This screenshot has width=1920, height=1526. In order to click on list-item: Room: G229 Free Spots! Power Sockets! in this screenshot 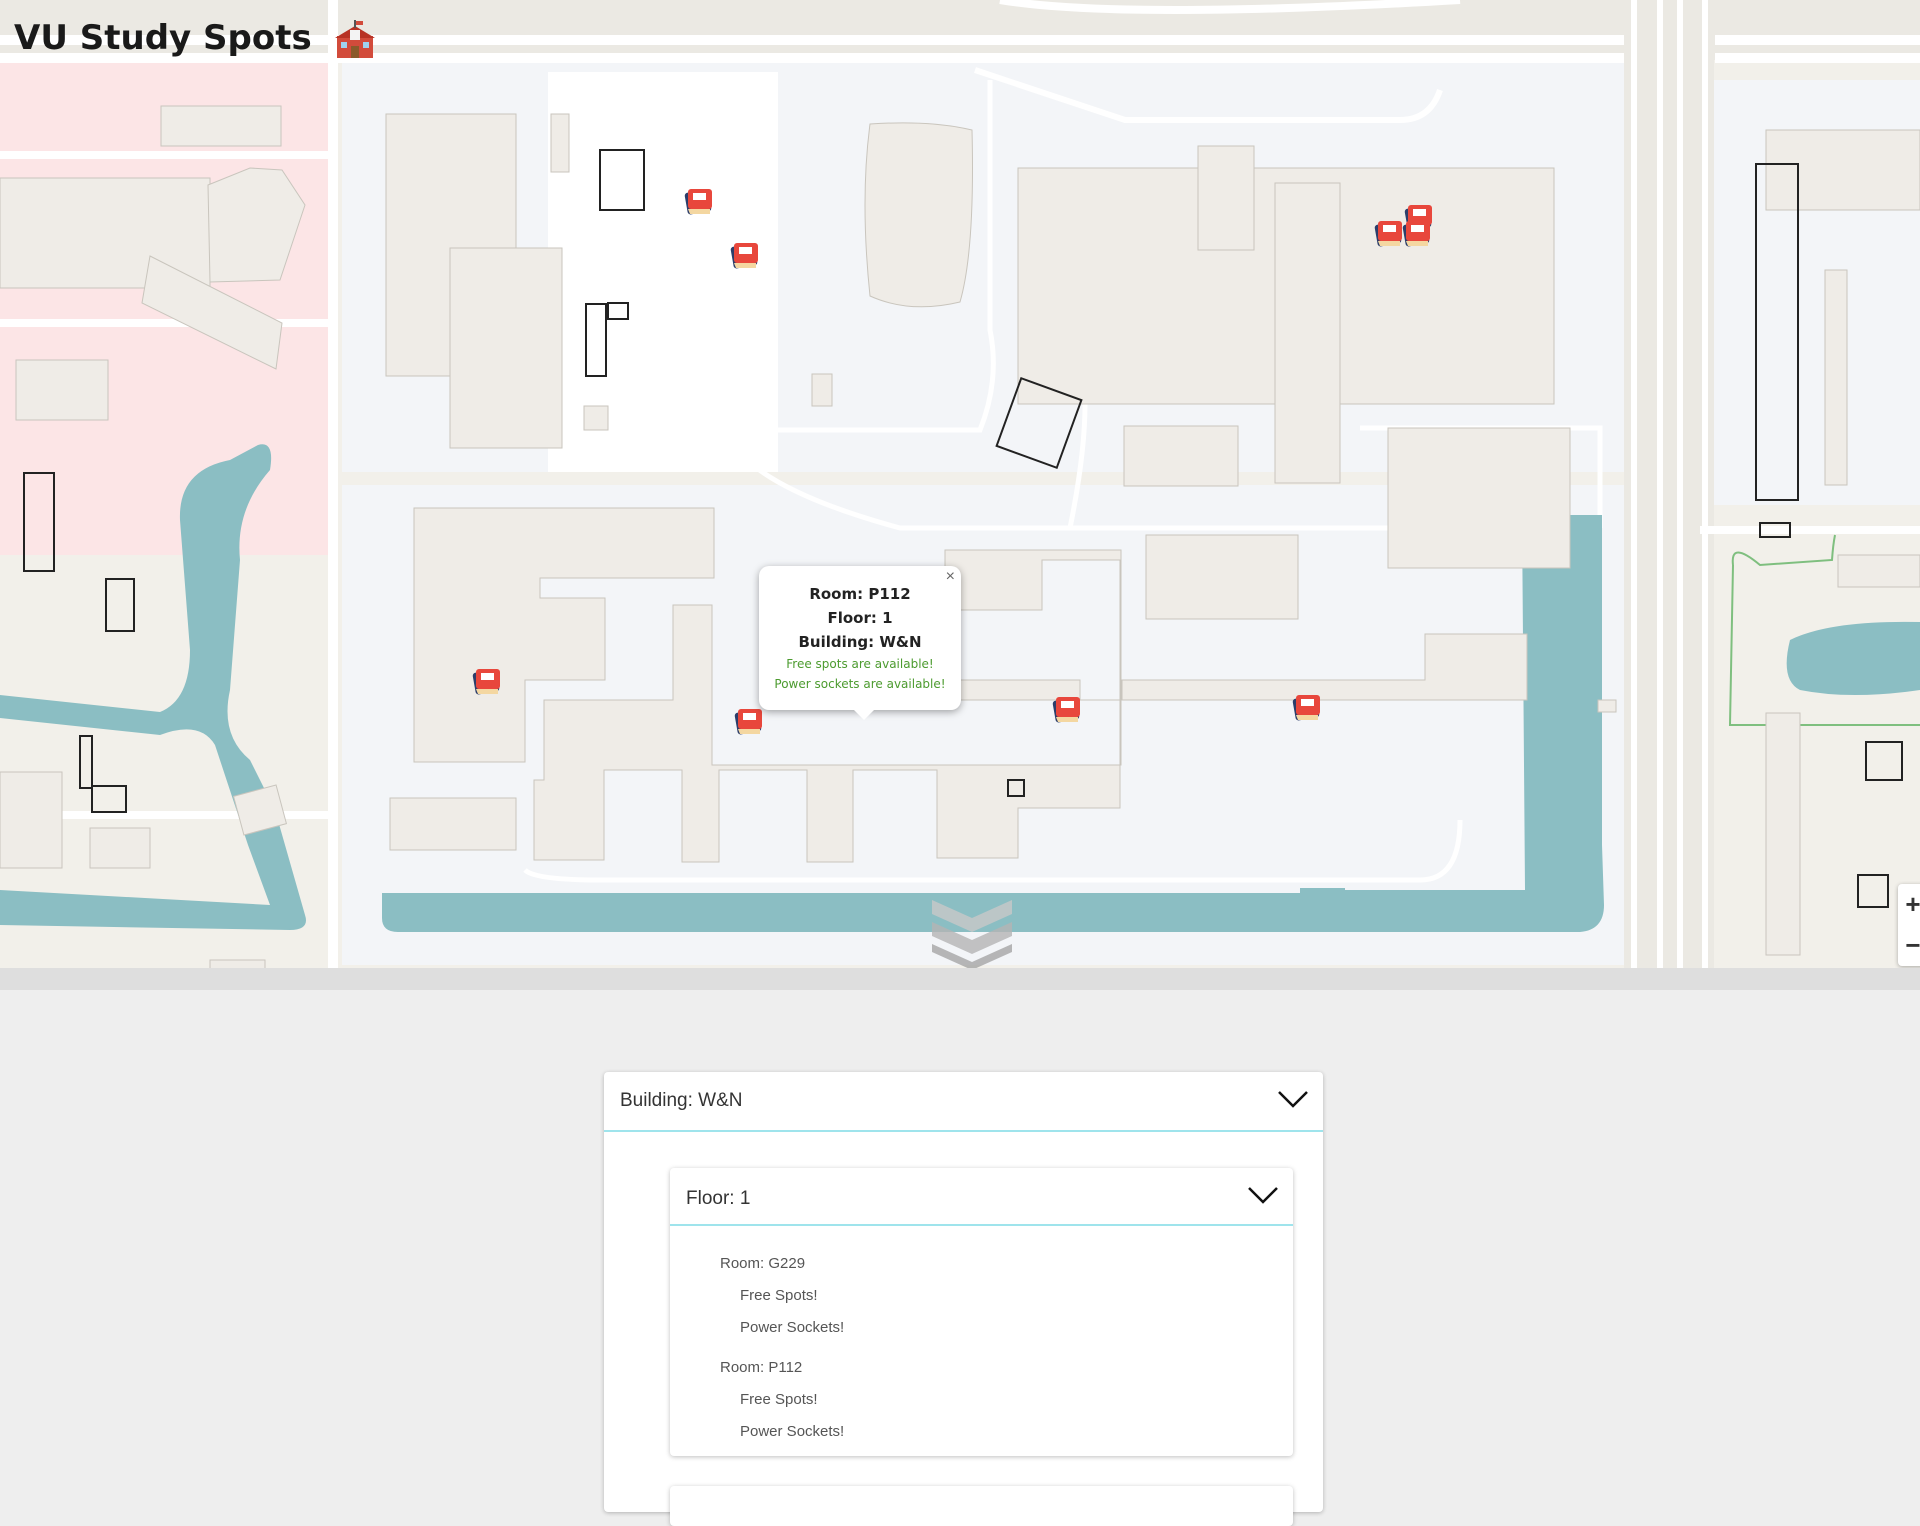, I will do `click(782, 1296)`.